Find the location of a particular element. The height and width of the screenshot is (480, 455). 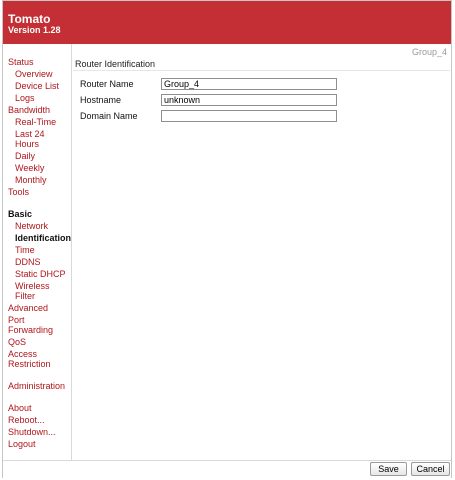

nav-tools: Tools is located at coordinates (18, 192).